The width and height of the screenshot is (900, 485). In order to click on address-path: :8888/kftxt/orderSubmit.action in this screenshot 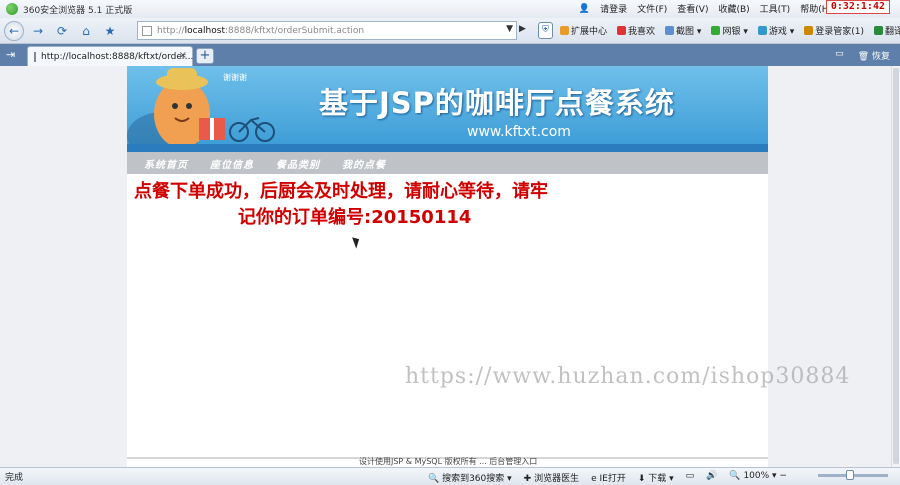, I will do `click(294, 30)`.